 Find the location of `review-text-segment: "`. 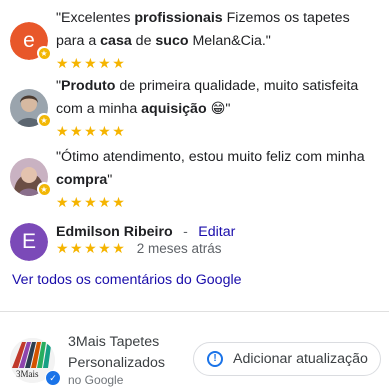

review-text-segment: " is located at coordinates (110, 180).